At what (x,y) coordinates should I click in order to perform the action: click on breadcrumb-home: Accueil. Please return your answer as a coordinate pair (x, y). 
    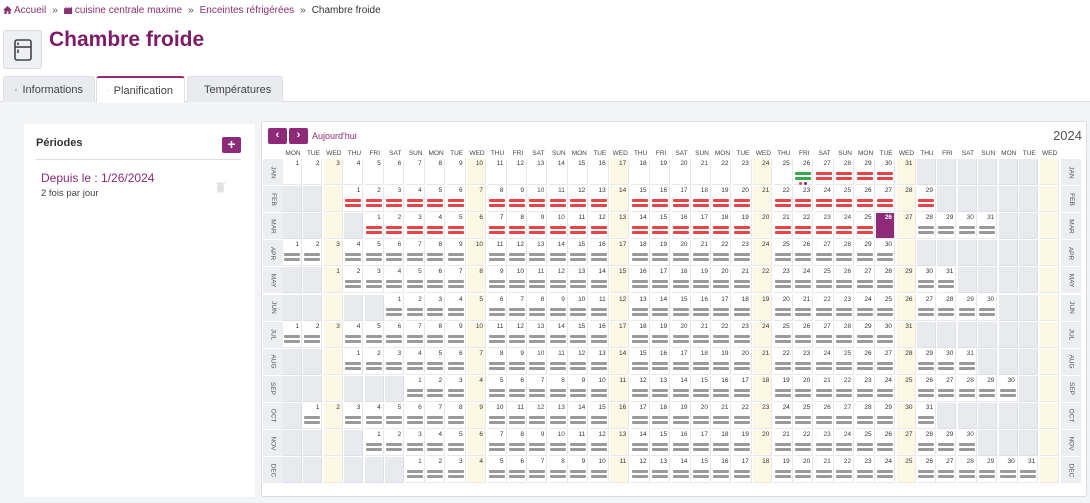
    Looking at the image, I should click on (24, 10).